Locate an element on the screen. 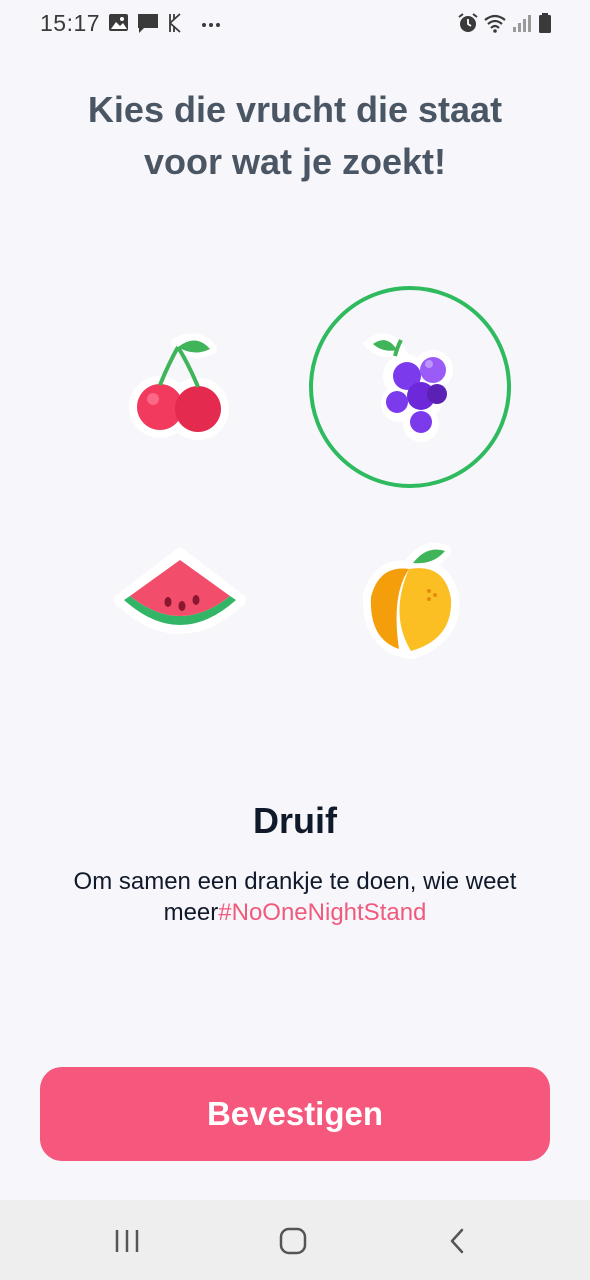  status-bar: 15:17 is located at coordinates (295, 24).